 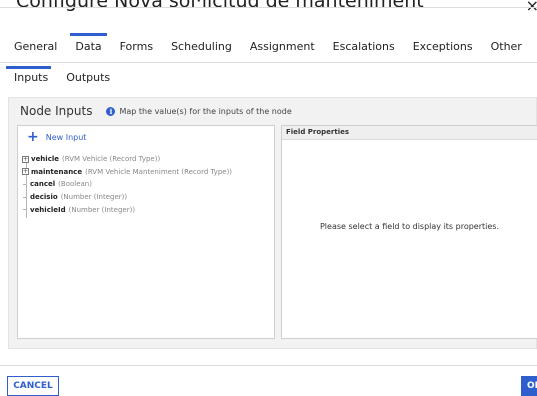 I want to click on tab-data: Data, so click(x=88, y=47).